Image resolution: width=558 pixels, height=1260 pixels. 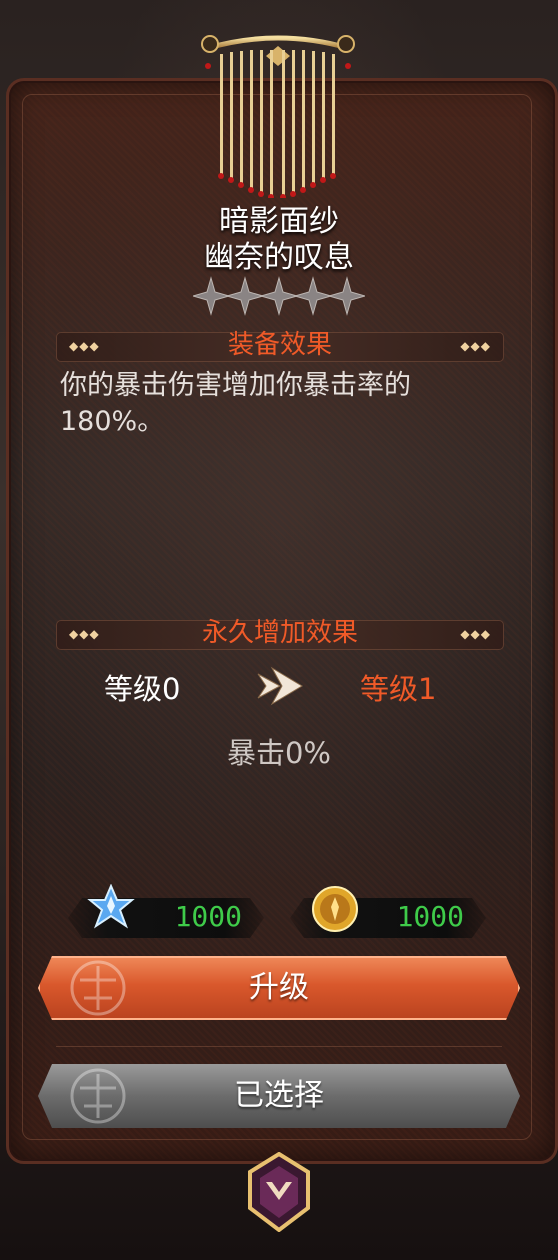 I want to click on item-subtitle: 幽奈的叹息, so click(x=279, y=257).